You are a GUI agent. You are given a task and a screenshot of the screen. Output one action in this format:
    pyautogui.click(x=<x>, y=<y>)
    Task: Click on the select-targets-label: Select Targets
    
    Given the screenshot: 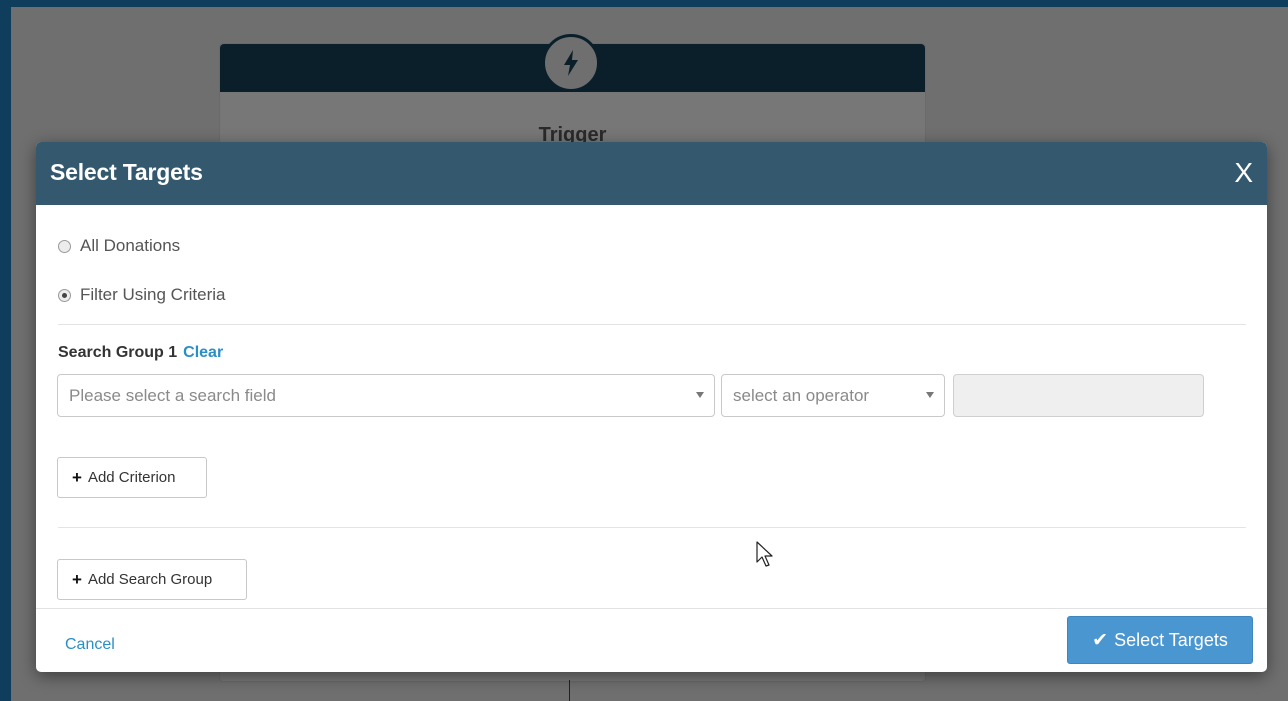 What is the action you would take?
    pyautogui.click(x=1171, y=639)
    